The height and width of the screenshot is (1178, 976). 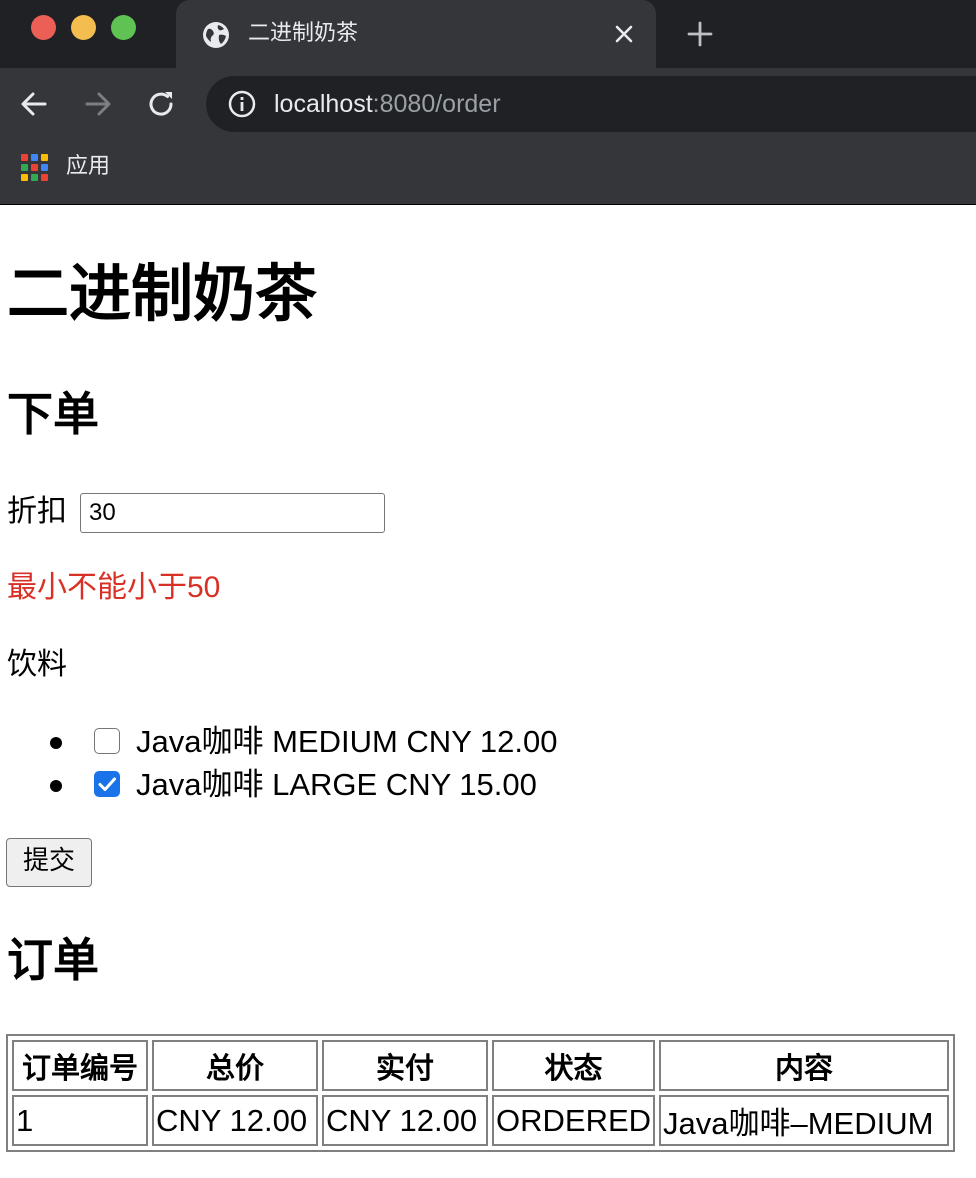 What do you see at coordinates (232, 513) in the screenshot?
I see `discount-input: 30` at bounding box center [232, 513].